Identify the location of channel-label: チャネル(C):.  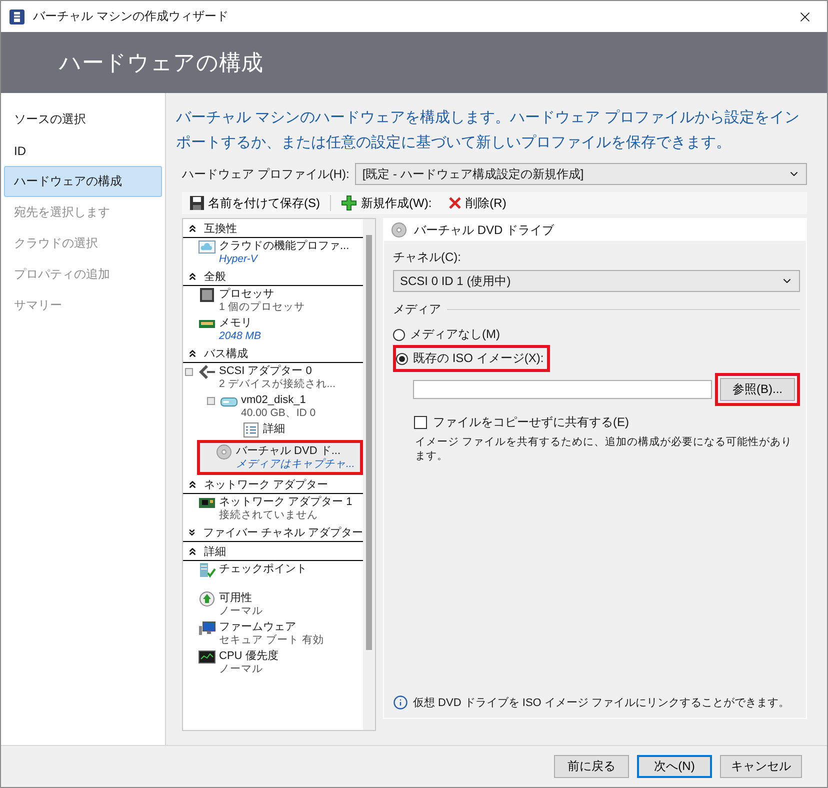
(427, 257).